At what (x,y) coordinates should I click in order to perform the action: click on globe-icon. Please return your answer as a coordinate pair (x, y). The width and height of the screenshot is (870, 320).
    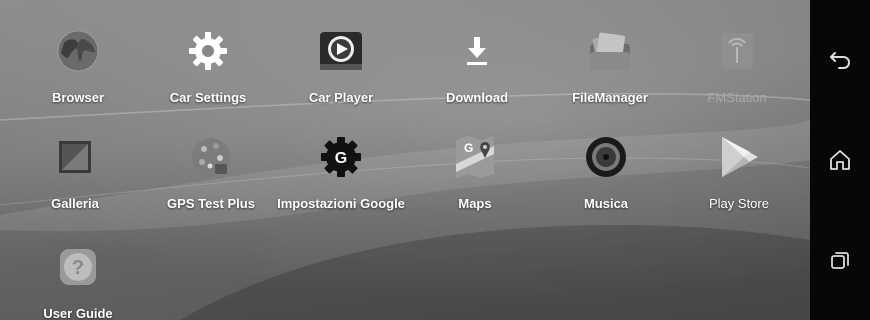
    Looking at the image, I should click on (78, 51).